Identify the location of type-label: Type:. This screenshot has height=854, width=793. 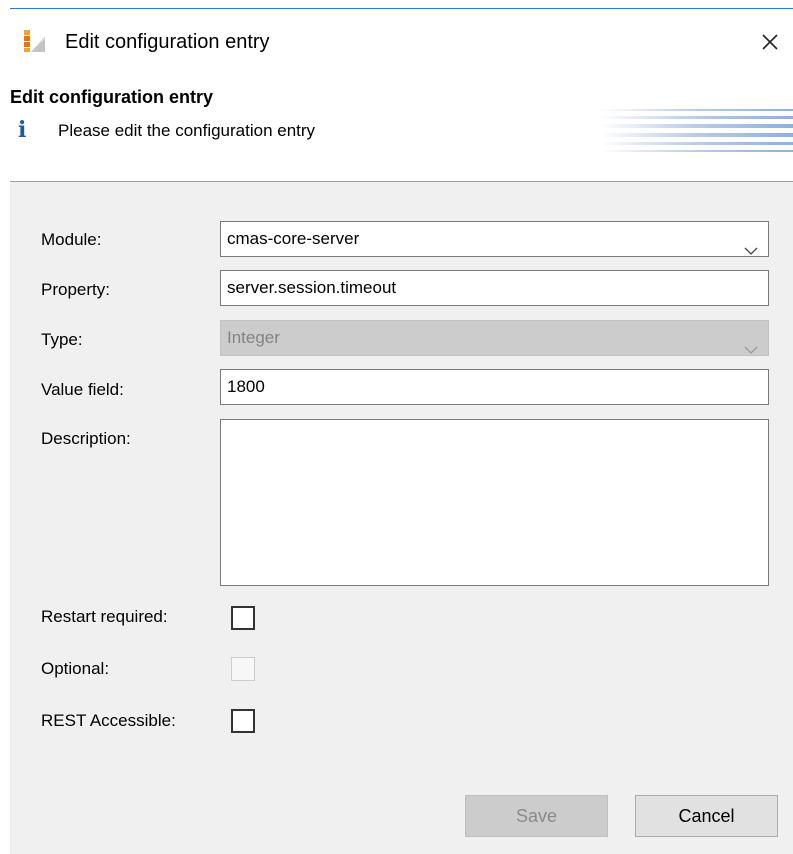
(62, 339).